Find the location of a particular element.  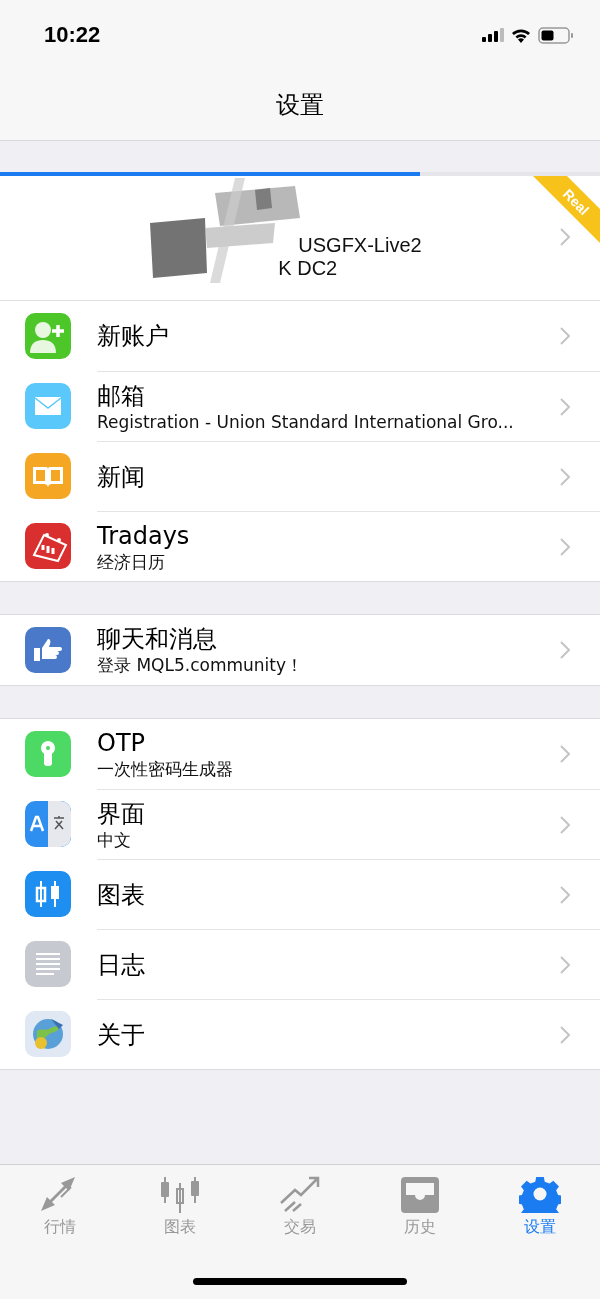

journal-icon is located at coordinates (48, 964).